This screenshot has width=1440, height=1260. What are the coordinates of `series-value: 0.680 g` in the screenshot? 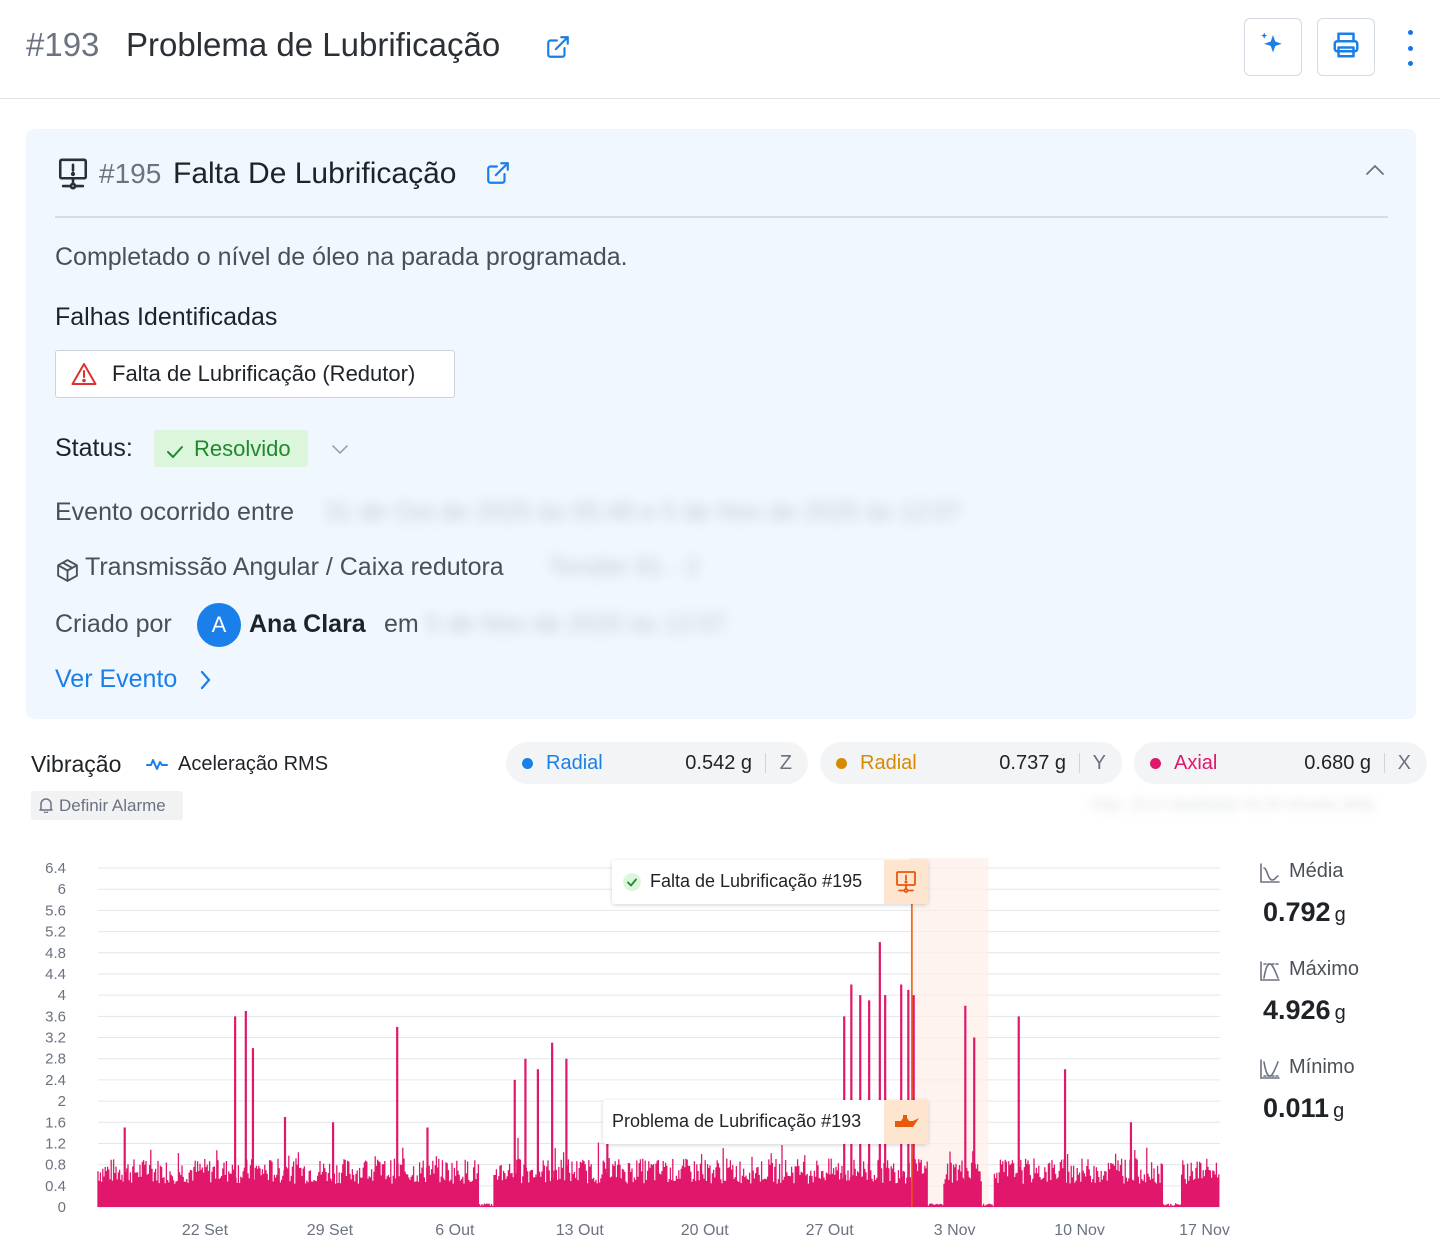 It's located at (1337, 763).